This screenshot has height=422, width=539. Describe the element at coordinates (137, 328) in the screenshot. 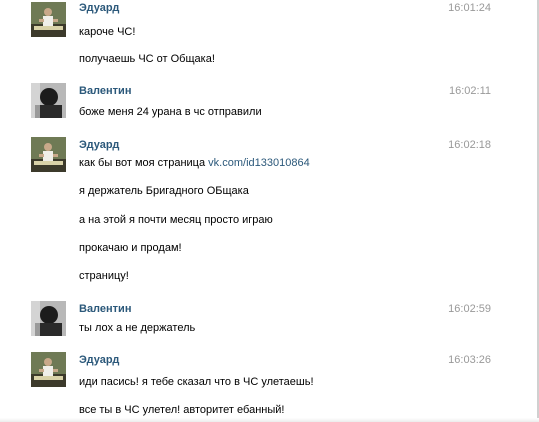

I see `message-text: ты лох а не держатель` at that location.